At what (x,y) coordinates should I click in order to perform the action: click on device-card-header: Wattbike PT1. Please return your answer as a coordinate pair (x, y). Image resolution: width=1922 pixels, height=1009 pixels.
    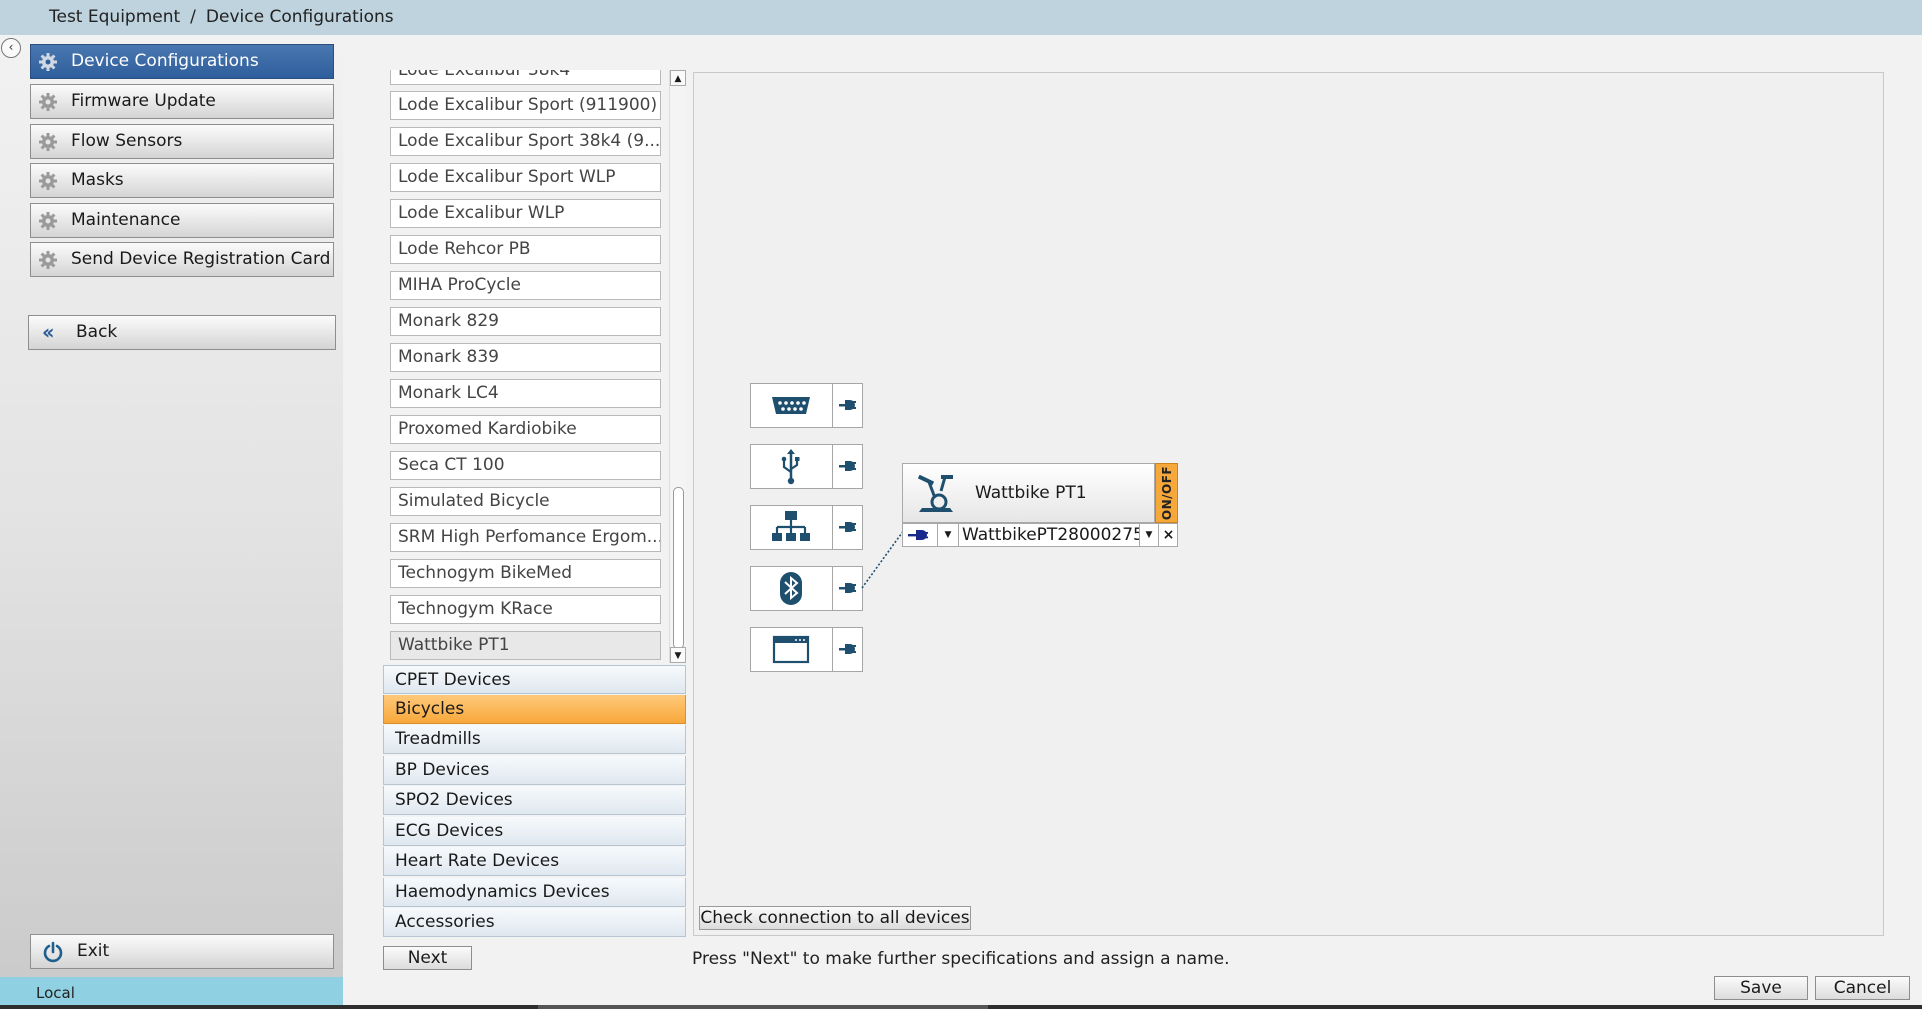
    Looking at the image, I should click on (1028, 493).